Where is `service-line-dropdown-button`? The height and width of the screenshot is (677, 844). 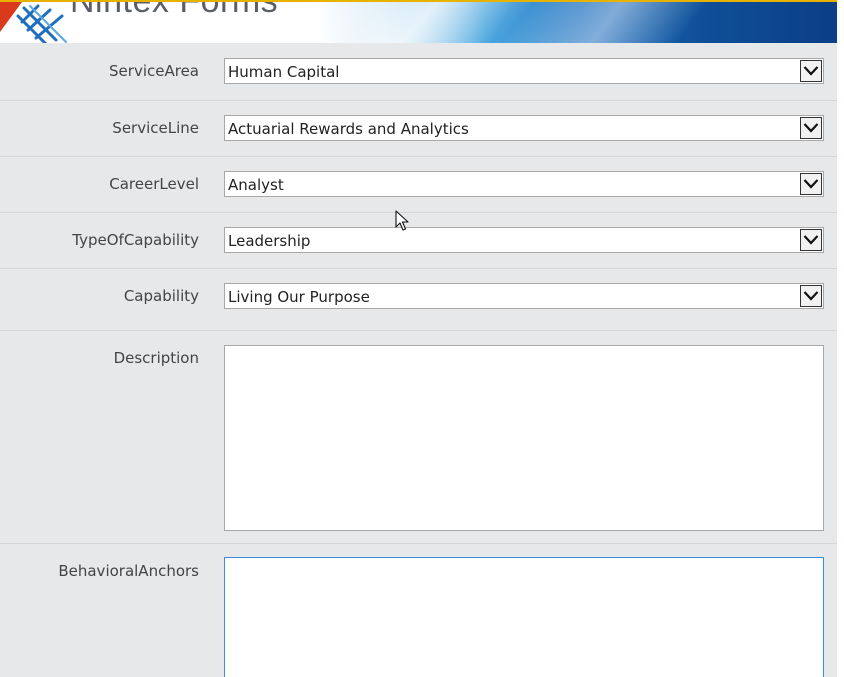 service-line-dropdown-button is located at coordinates (811, 128).